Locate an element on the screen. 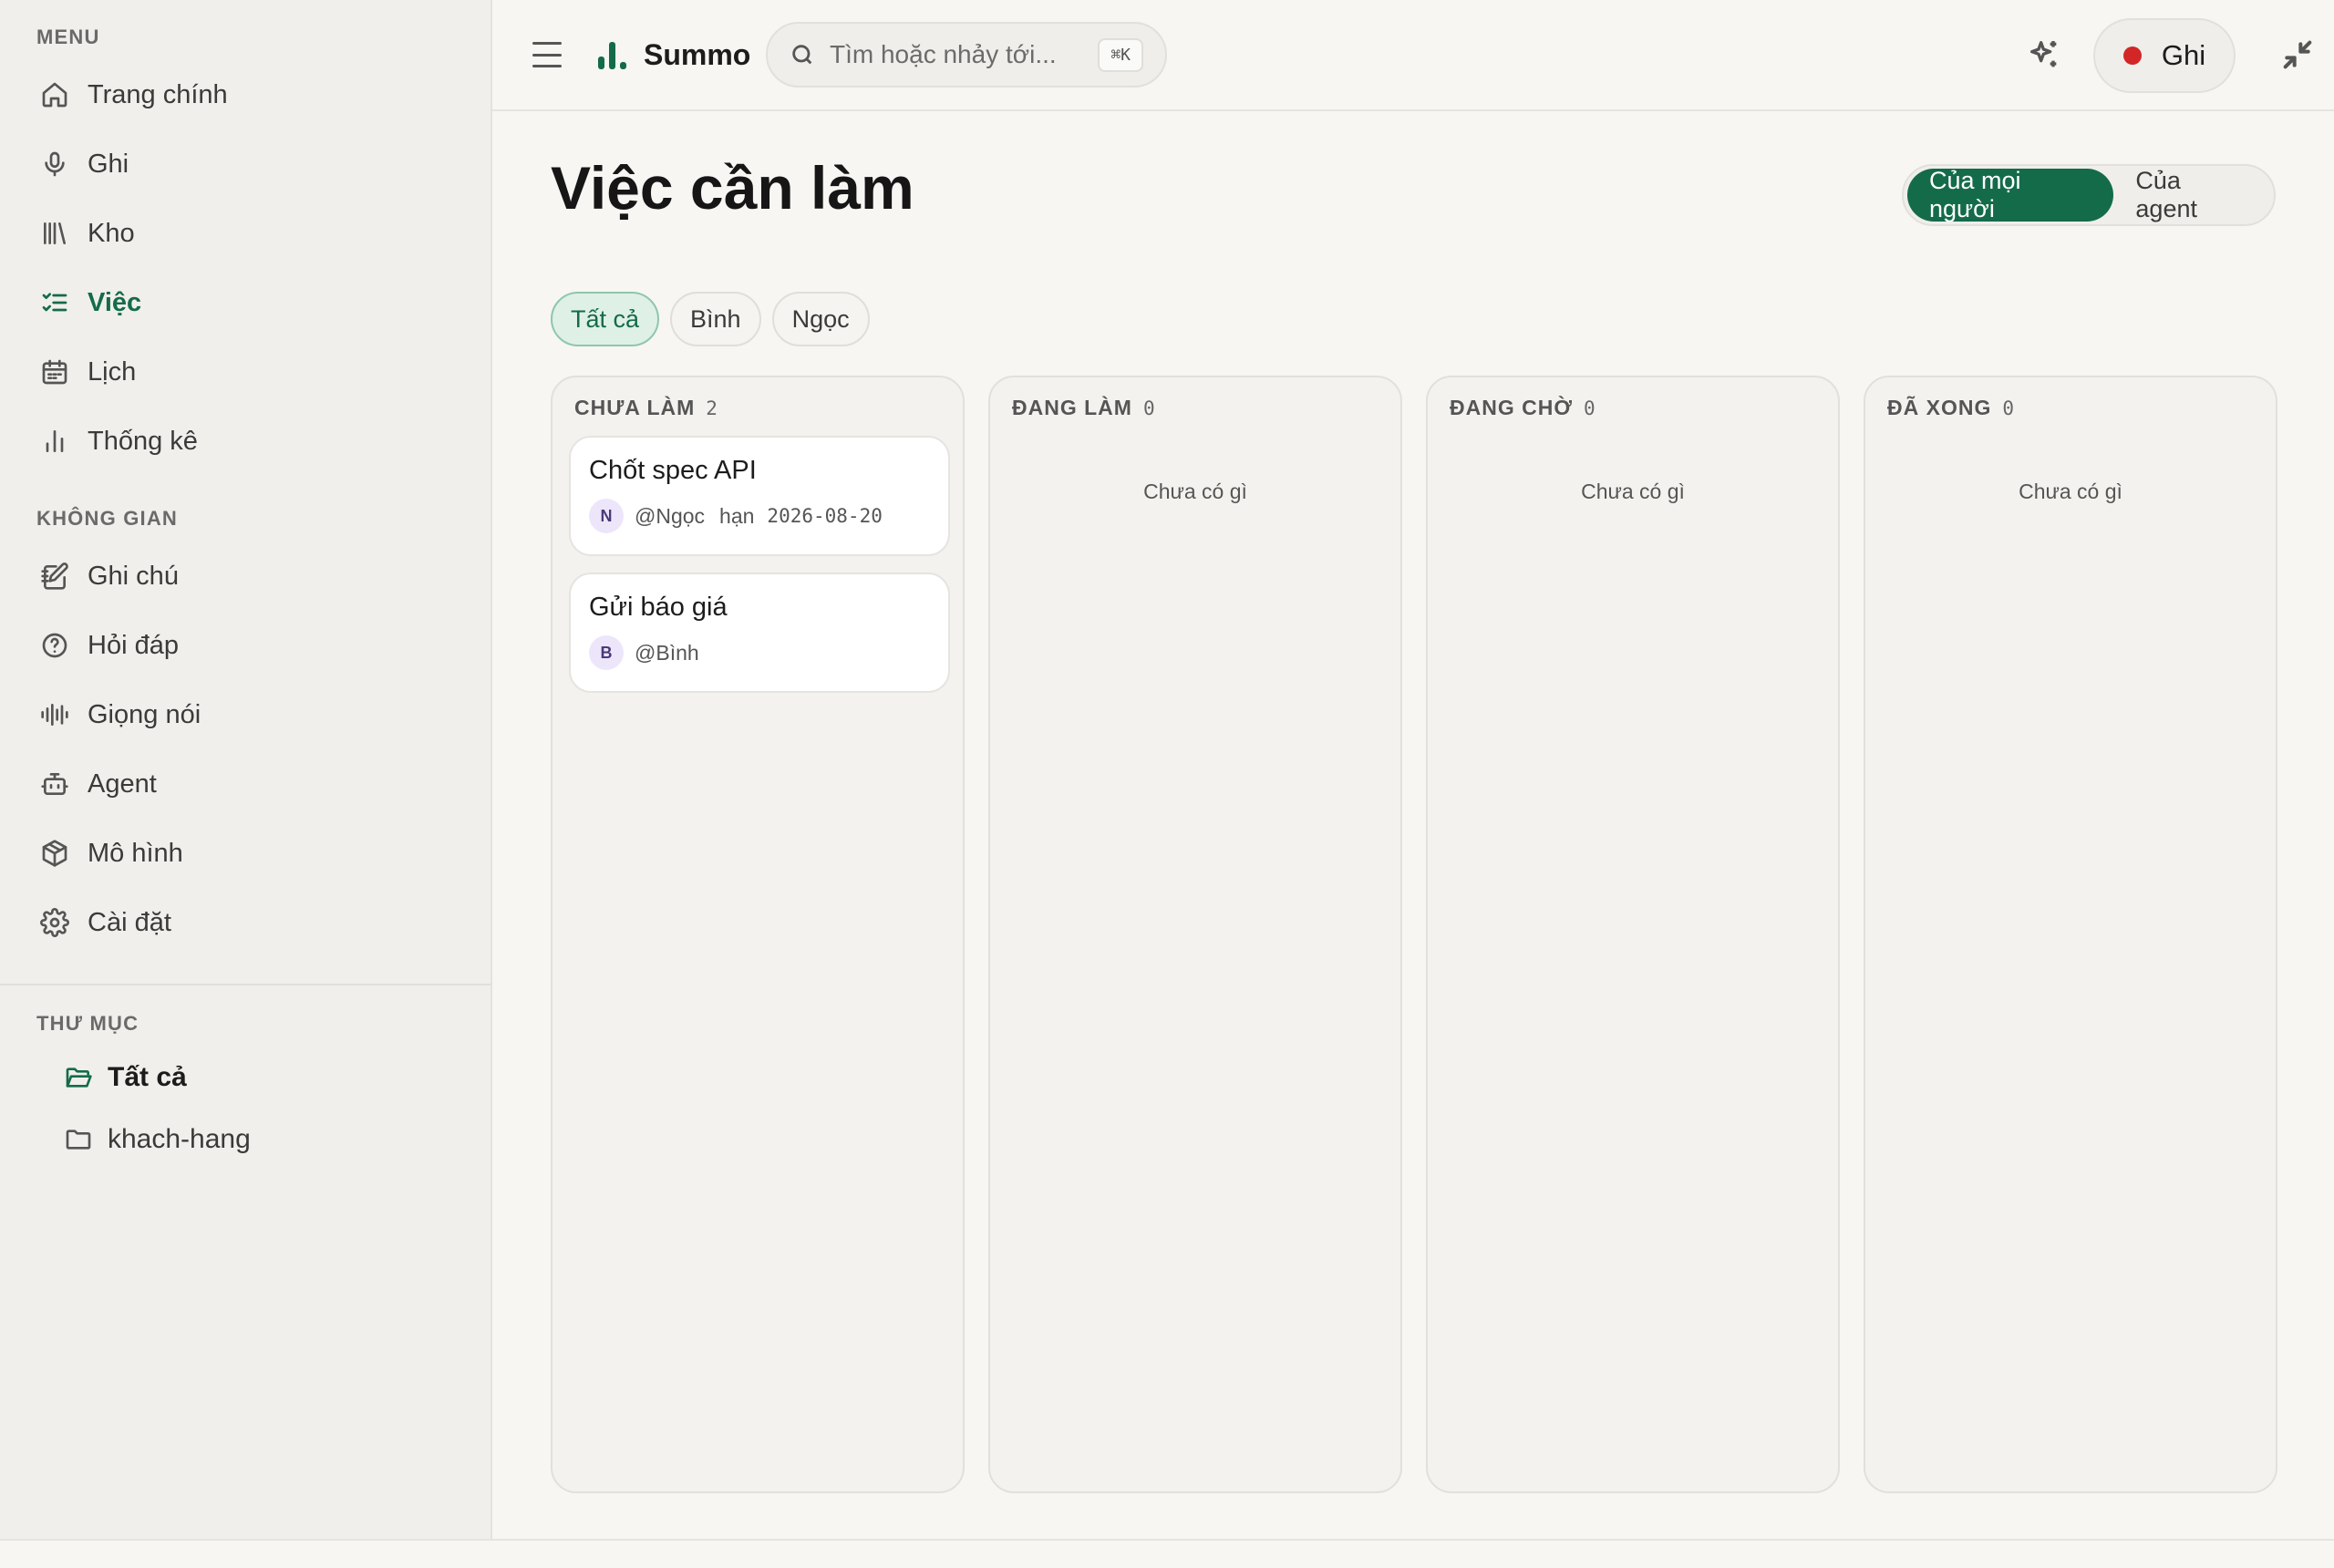  menu-section-label: MENU is located at coordinates (68, 37).